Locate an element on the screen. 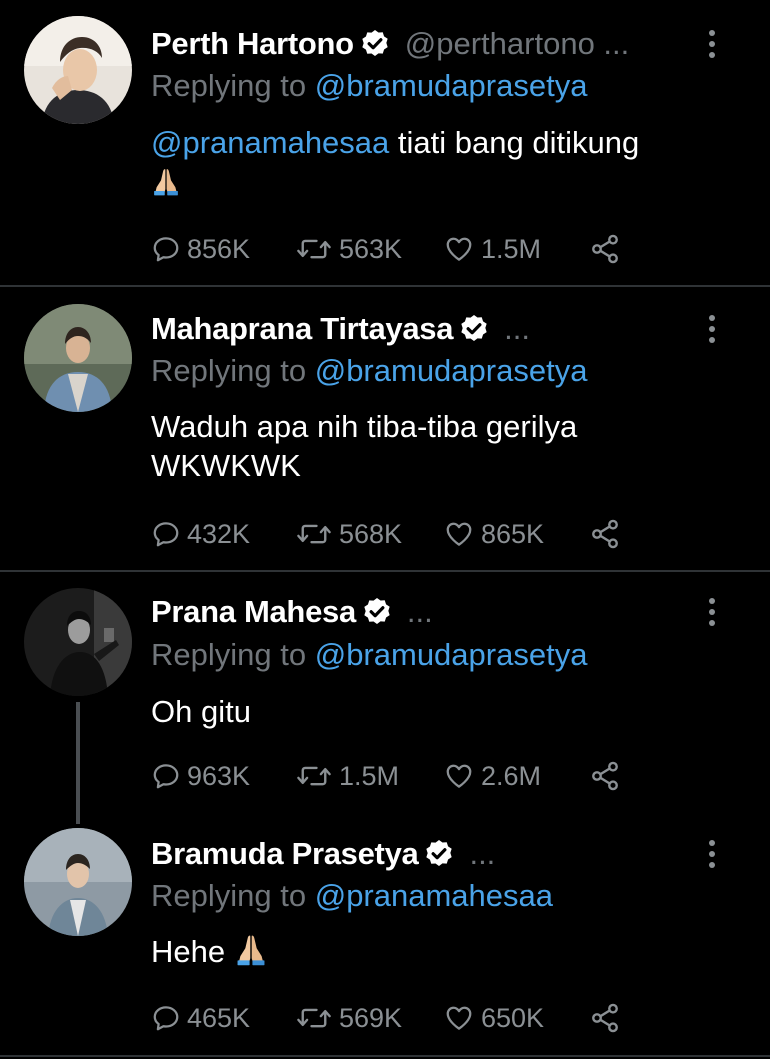 This screenshot has width=770, height=1059. tweet-text: Oh gitu is located at coordinates (201, 711).